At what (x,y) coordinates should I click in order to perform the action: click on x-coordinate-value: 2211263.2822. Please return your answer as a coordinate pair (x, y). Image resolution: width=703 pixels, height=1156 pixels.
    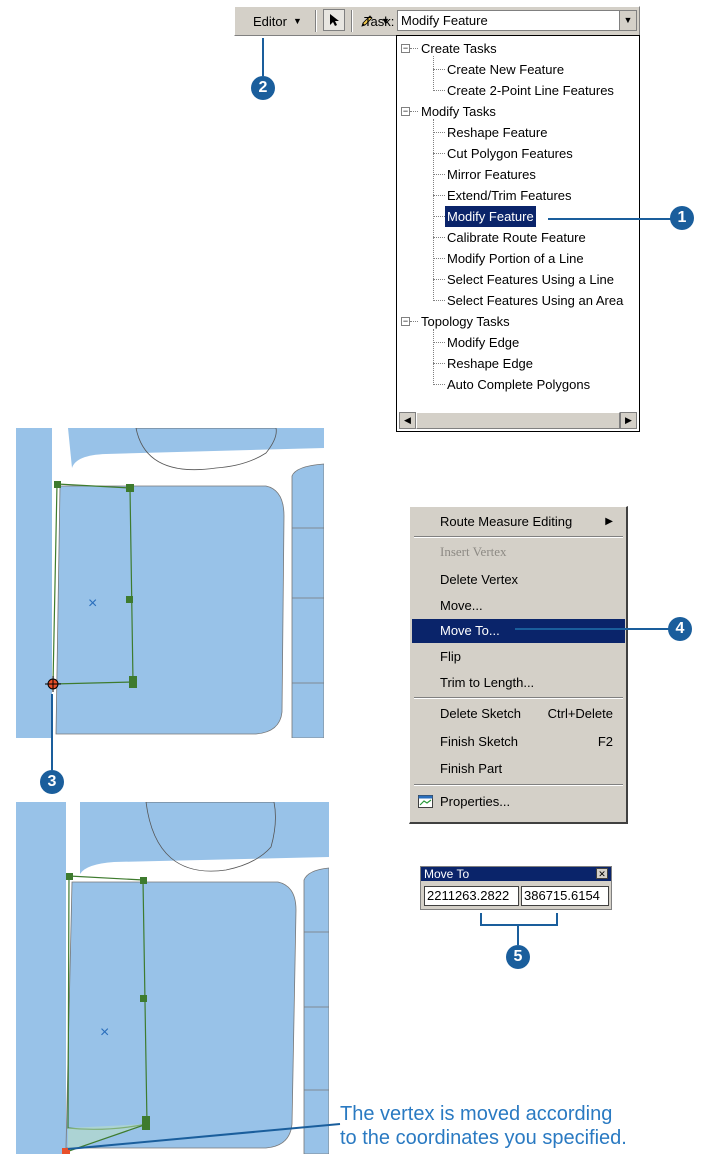
    Looking at the image, I should click on (468, 895).